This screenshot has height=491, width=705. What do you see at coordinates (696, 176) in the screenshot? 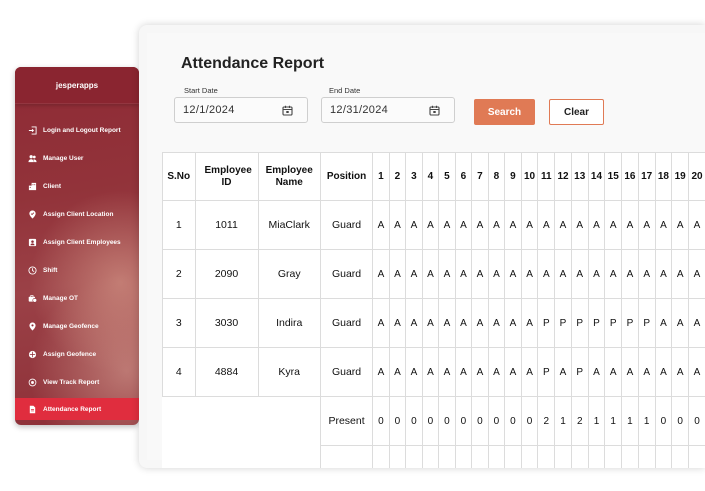
I see `header-day-20: 20` at bounding box center [696, 176].